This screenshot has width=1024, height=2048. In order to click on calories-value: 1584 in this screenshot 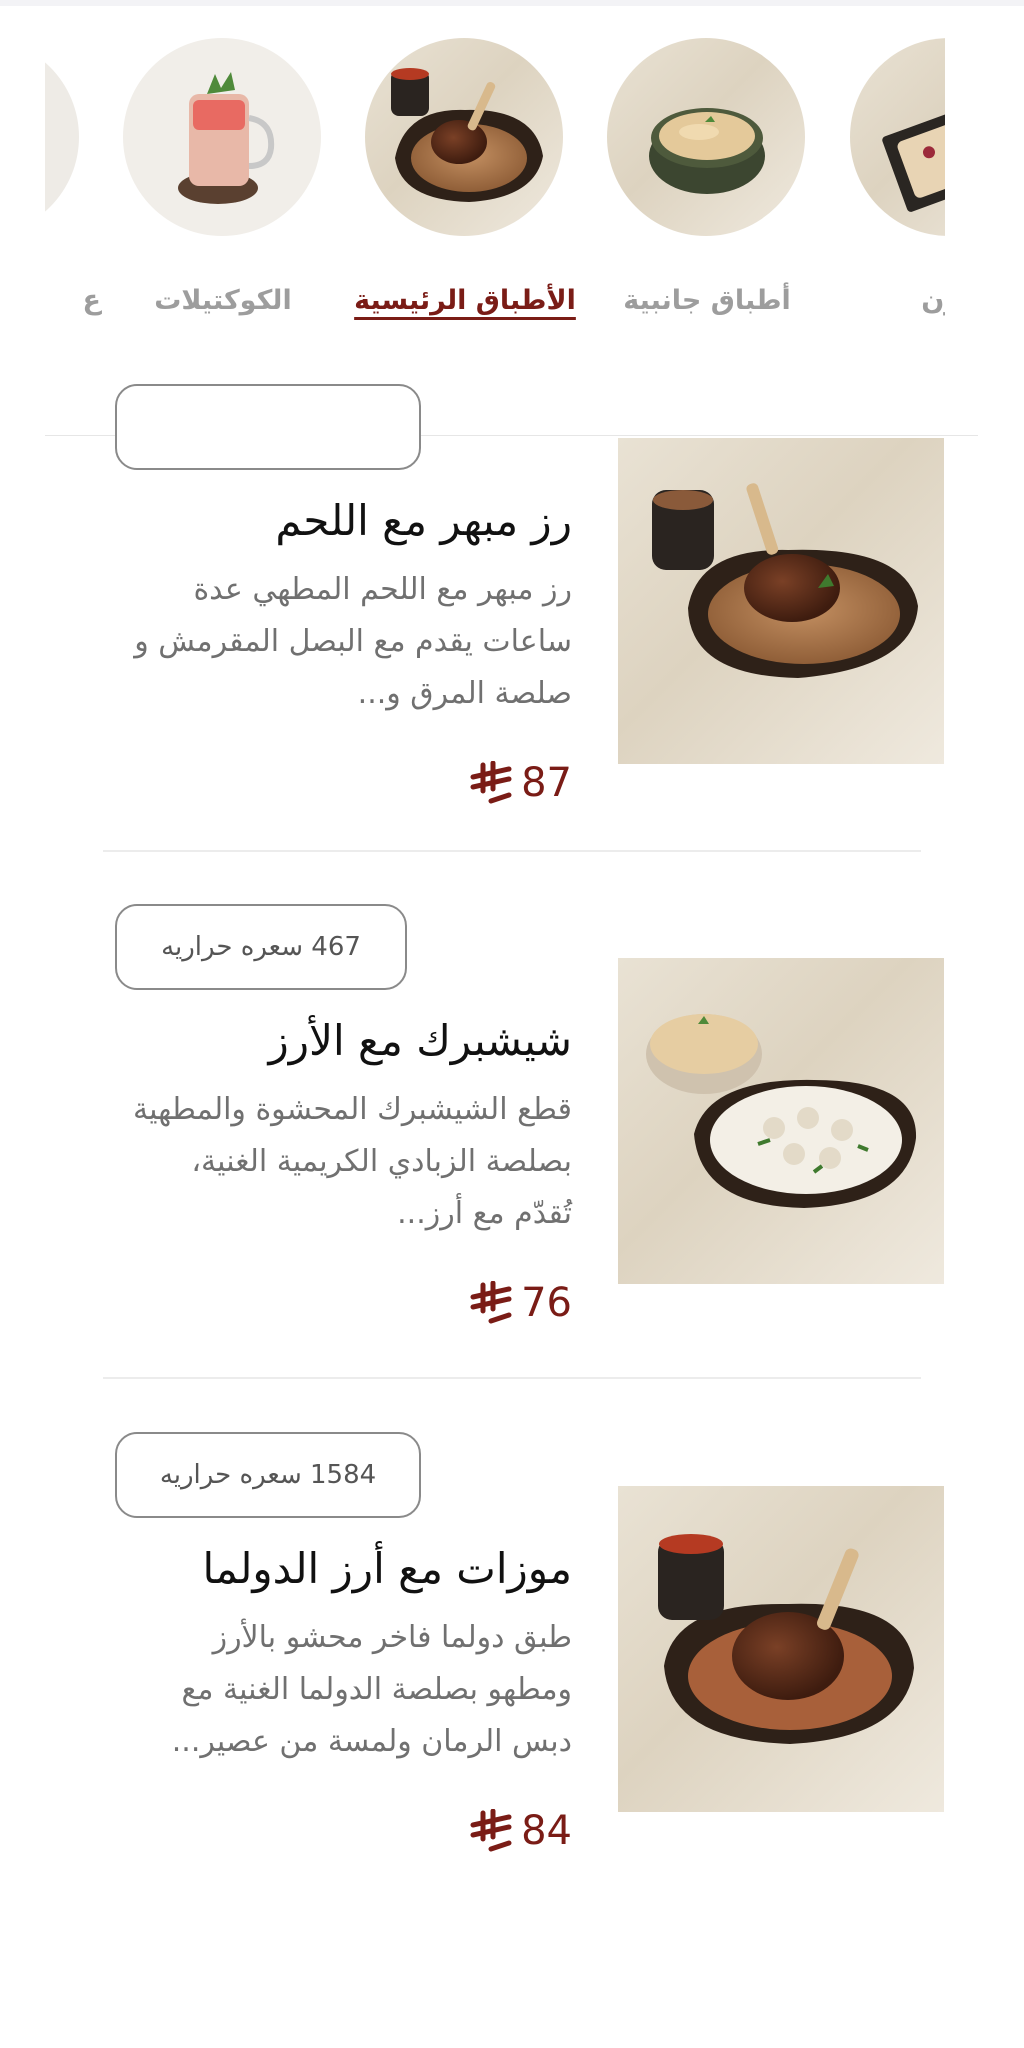, I will do `click(343, 1475)`.